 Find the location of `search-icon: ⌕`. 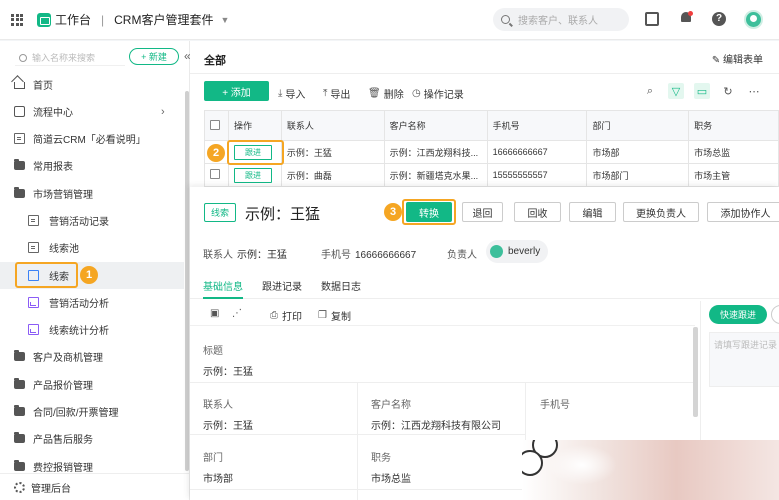

search-icon: ⌕ is located at coordinates (650, 91).